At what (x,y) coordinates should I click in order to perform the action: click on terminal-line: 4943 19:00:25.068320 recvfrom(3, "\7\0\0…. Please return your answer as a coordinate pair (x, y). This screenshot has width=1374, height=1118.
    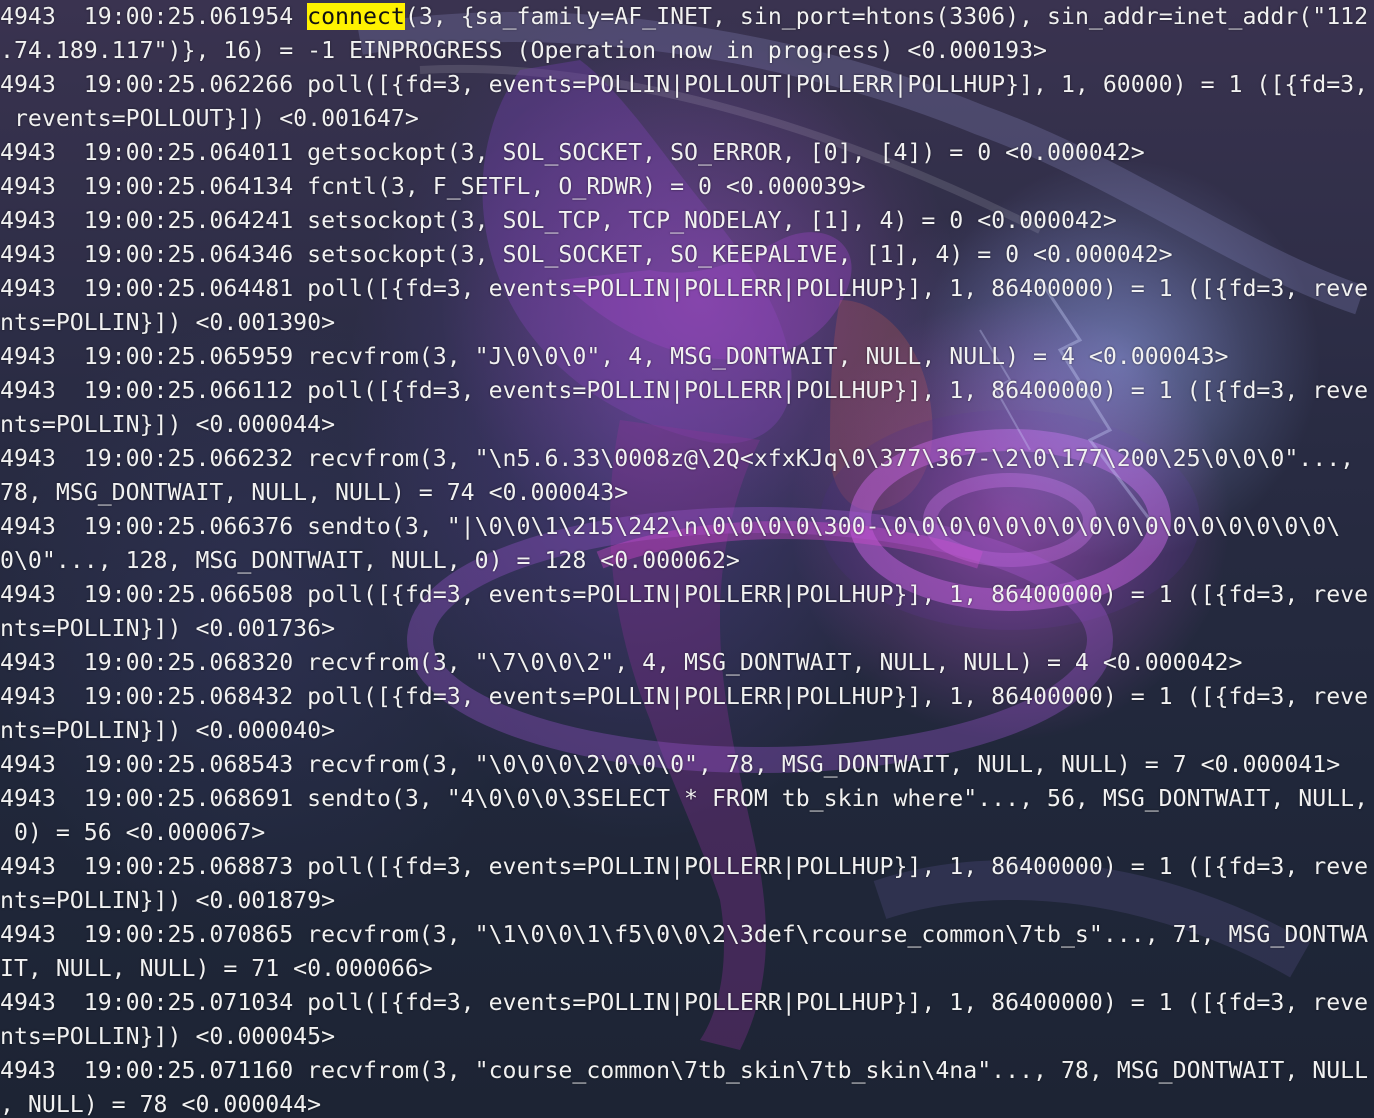
    Looking at the image, I should click on (621, 662).